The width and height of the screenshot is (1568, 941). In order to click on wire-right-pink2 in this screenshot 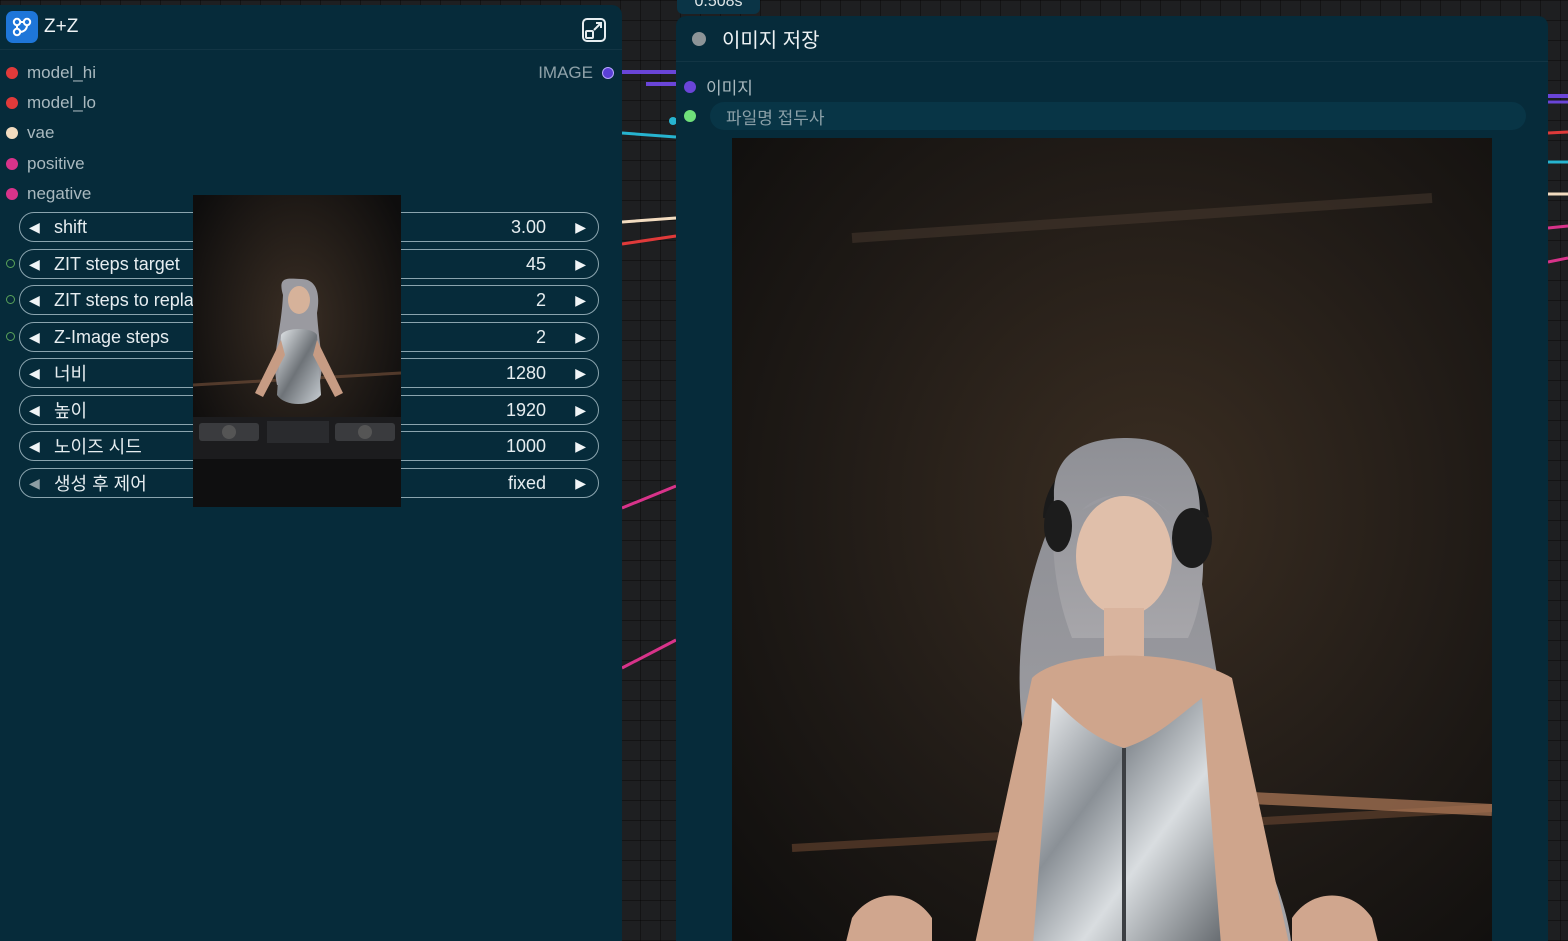, I will do `click(1557, 260)`.